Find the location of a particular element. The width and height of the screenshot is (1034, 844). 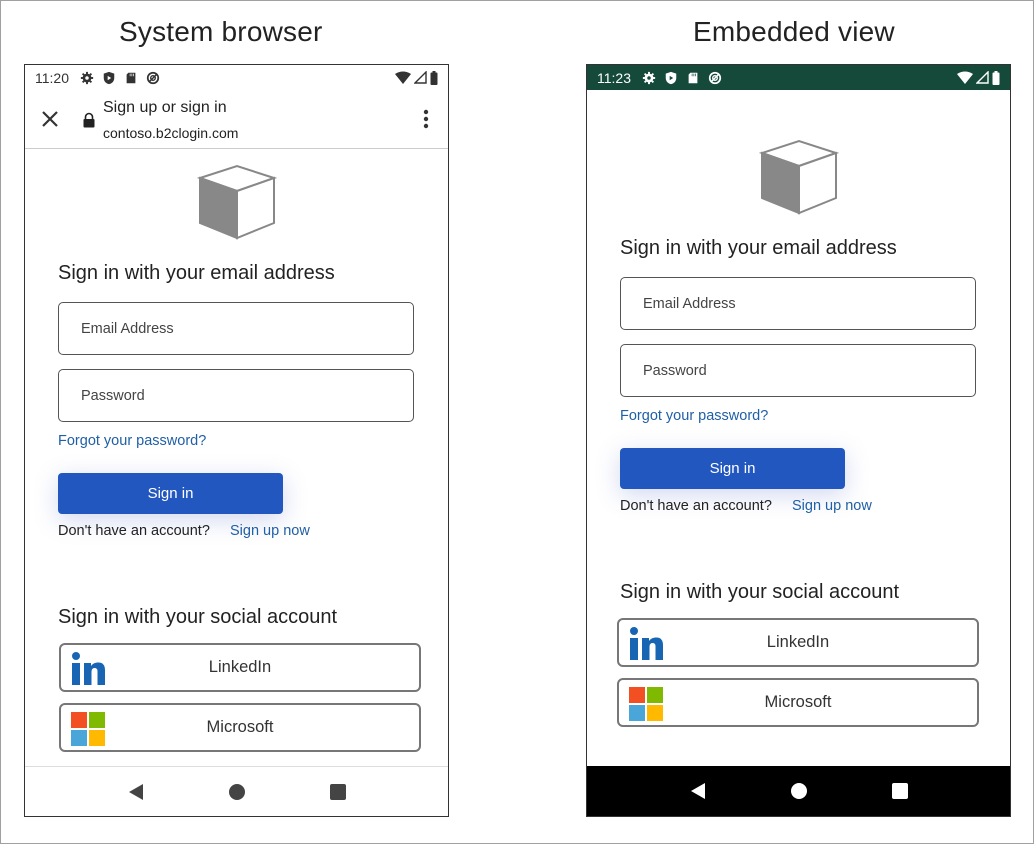

status-time: 11:23 is located at coordinates (614, 77).